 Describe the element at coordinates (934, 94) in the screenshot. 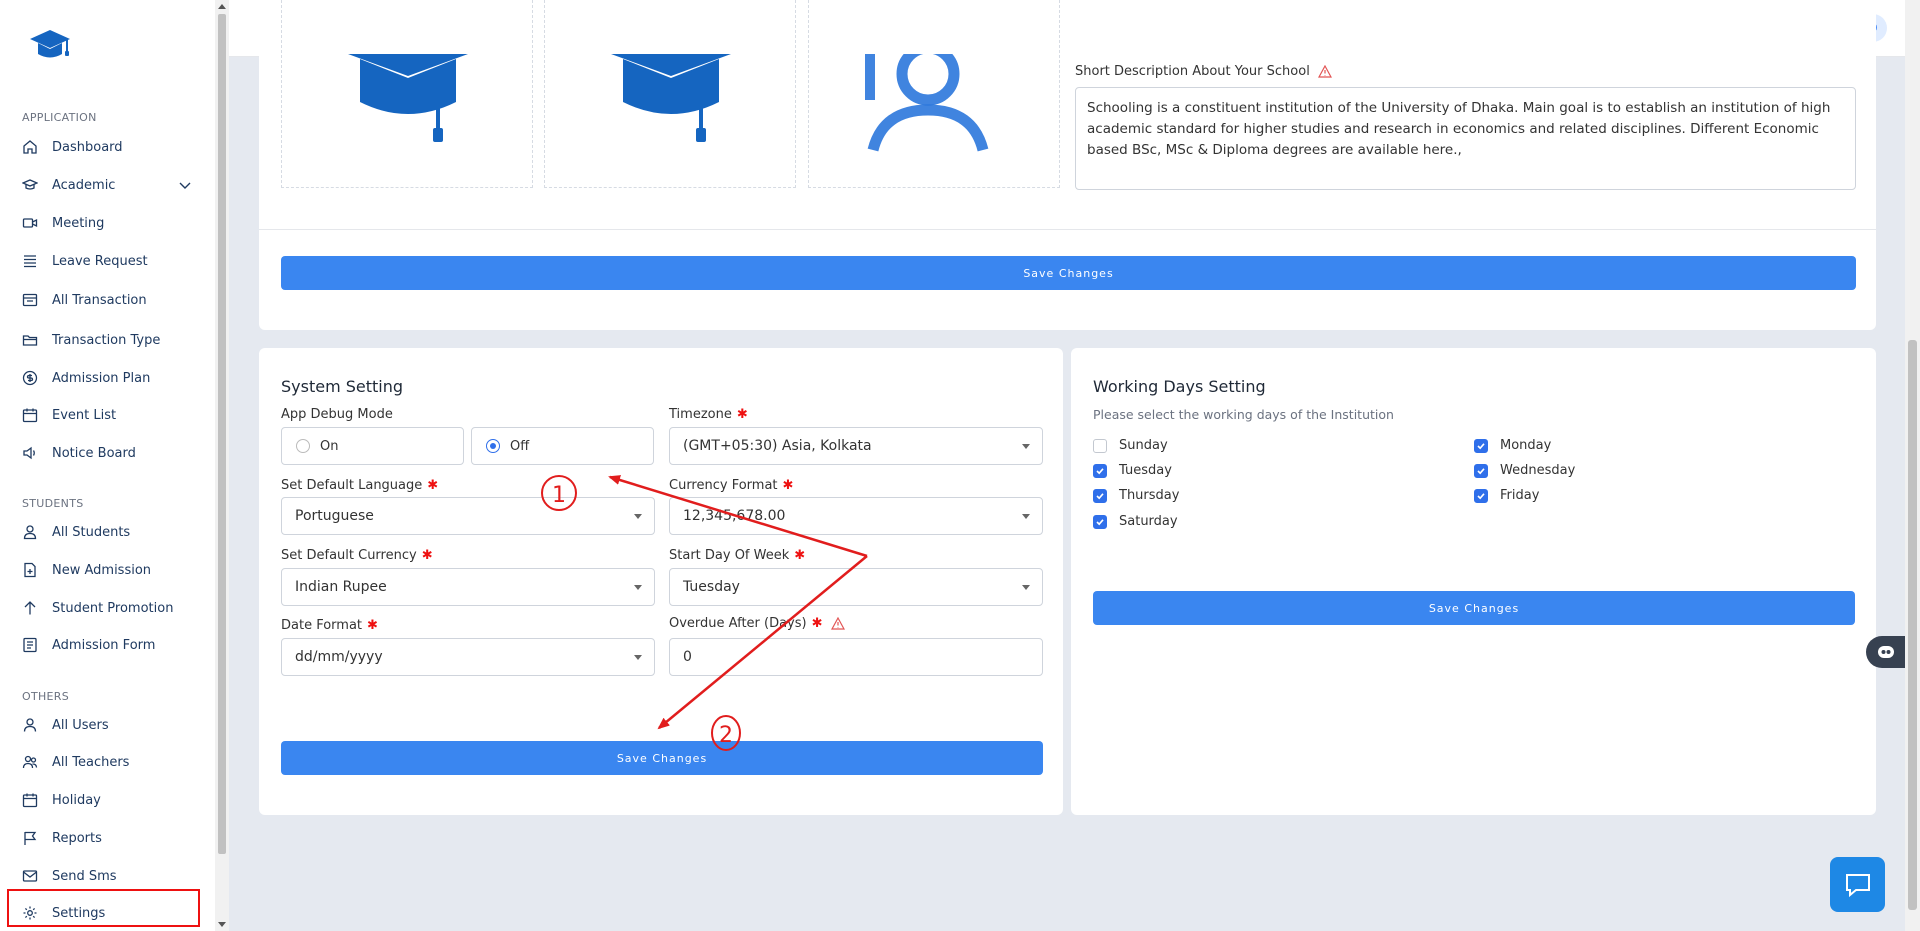

I see `avatar-upload-box` at that location.